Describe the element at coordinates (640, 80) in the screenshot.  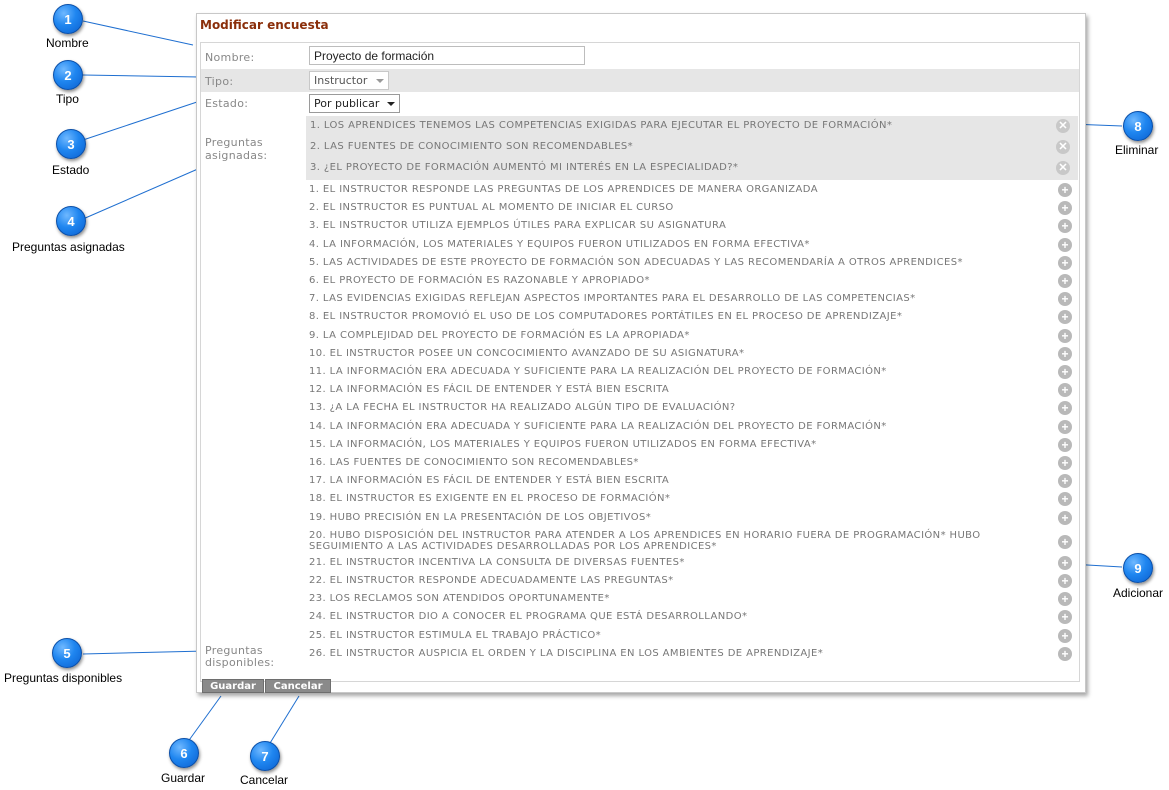
I see `tipo-row: Tipo: Instructor` at that location.